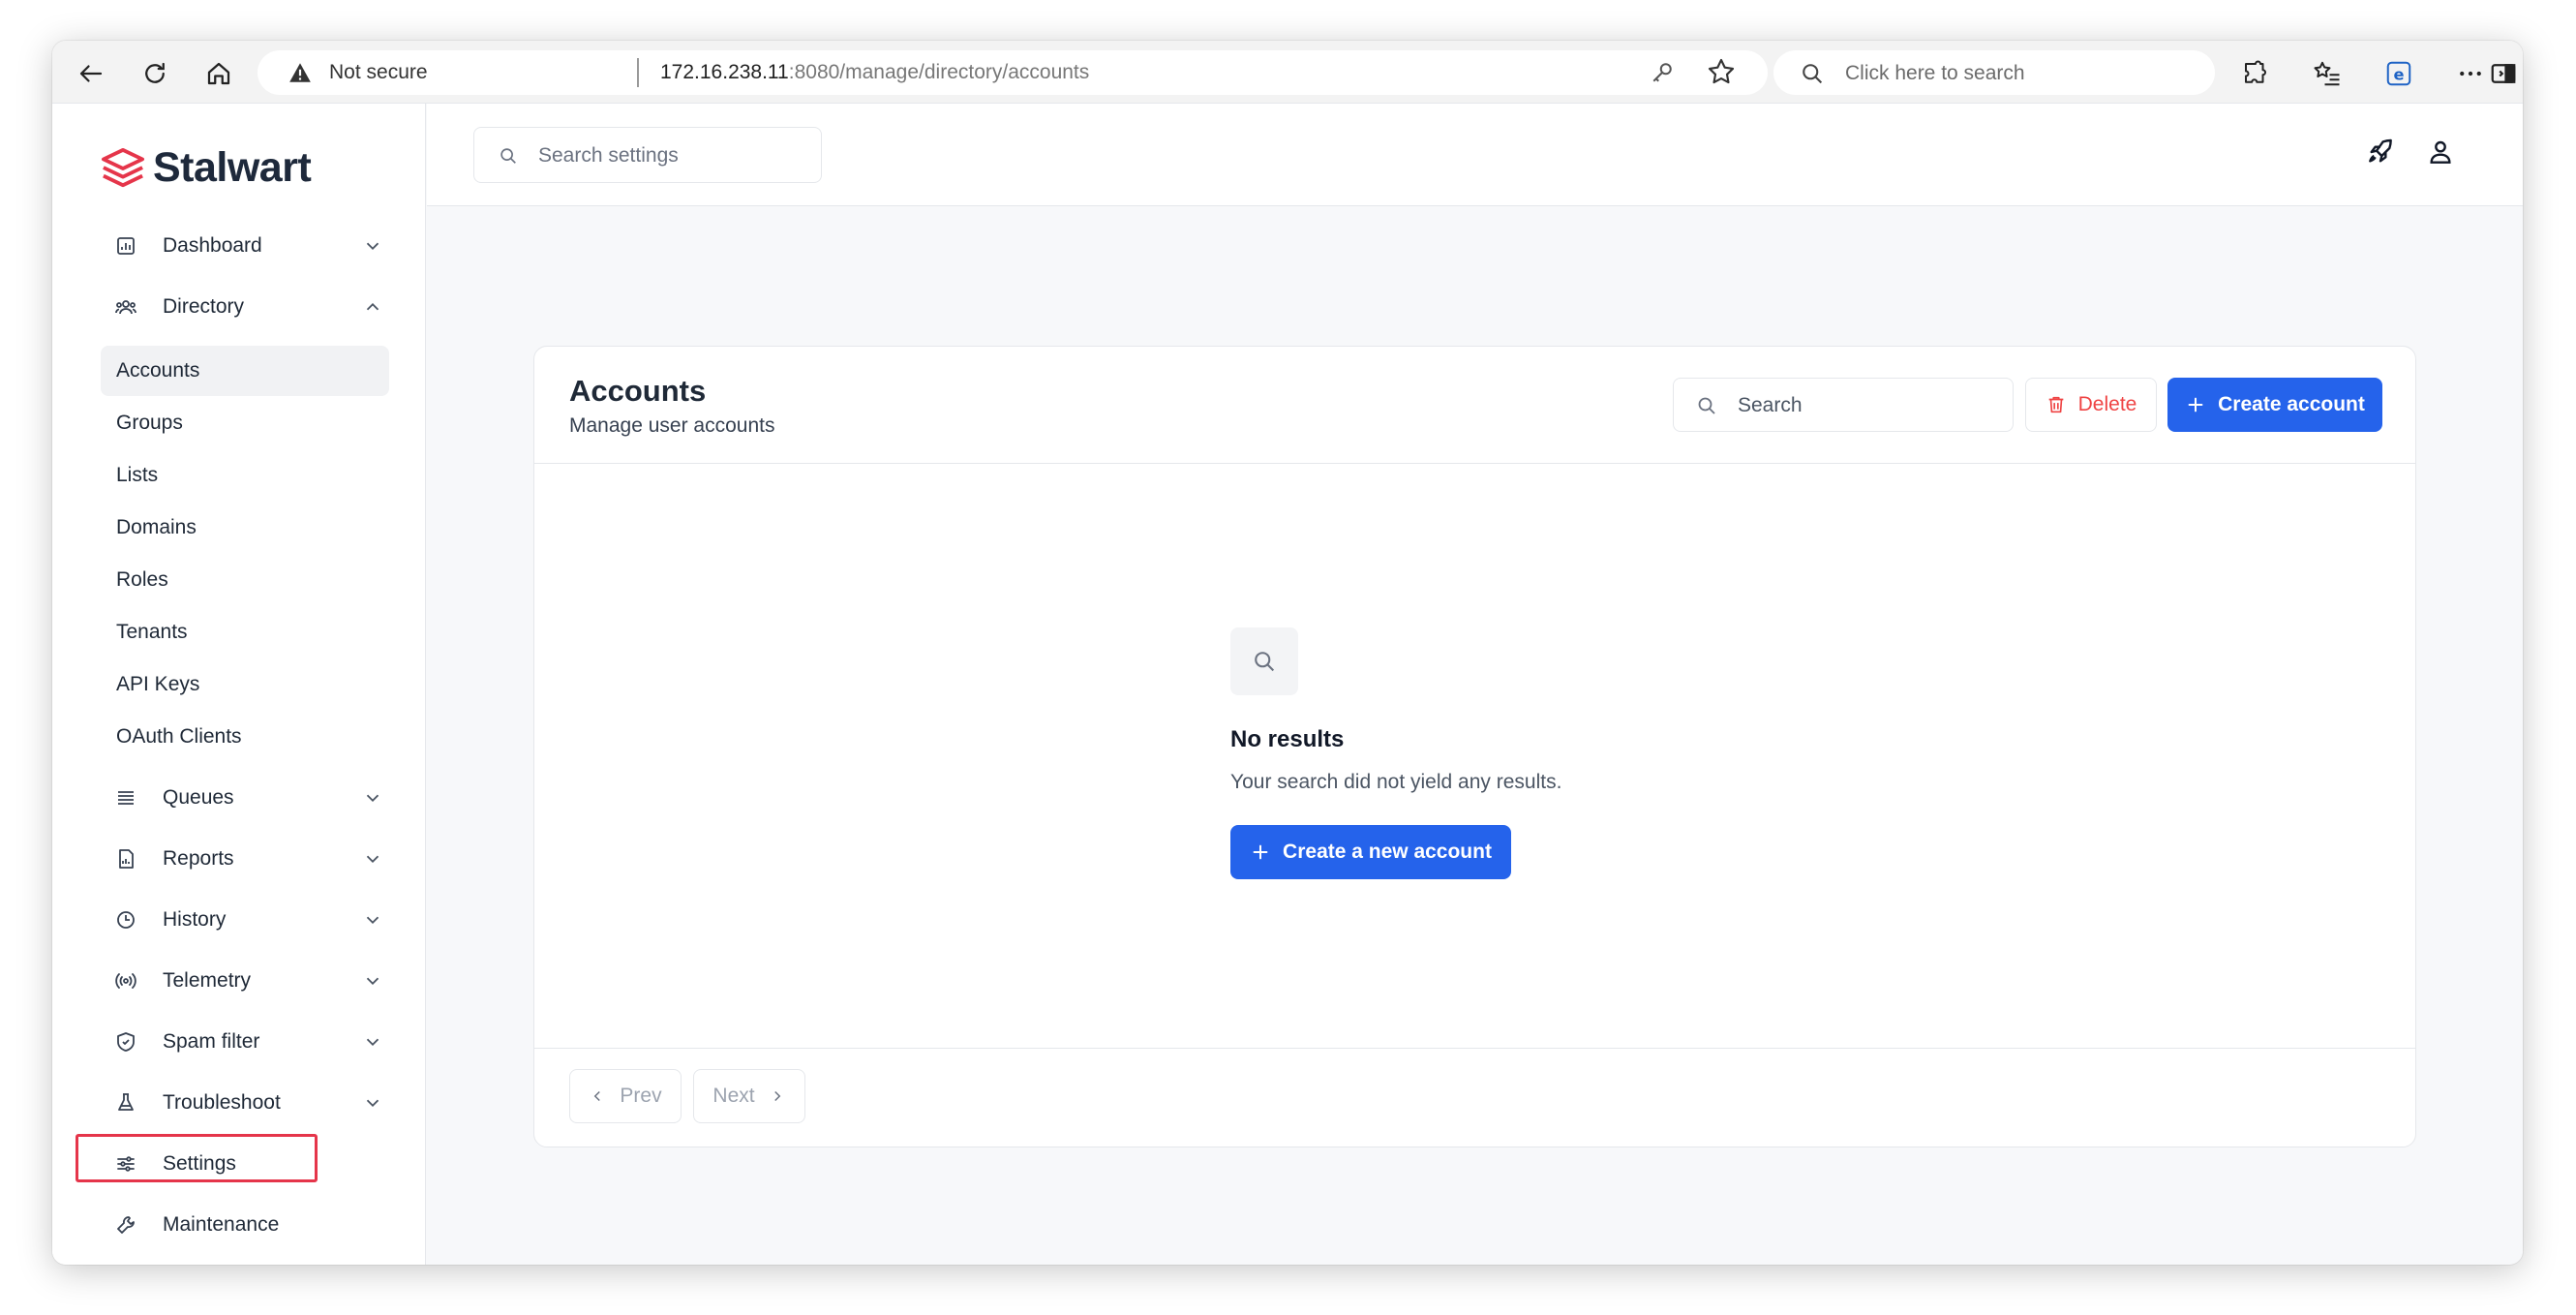 This screenshot has height=1315, width=2576. What do you see at coordinates (199, 797) in the screenshot?
I see `nav-queues-label: Queues` at bounding box center [199, 797].